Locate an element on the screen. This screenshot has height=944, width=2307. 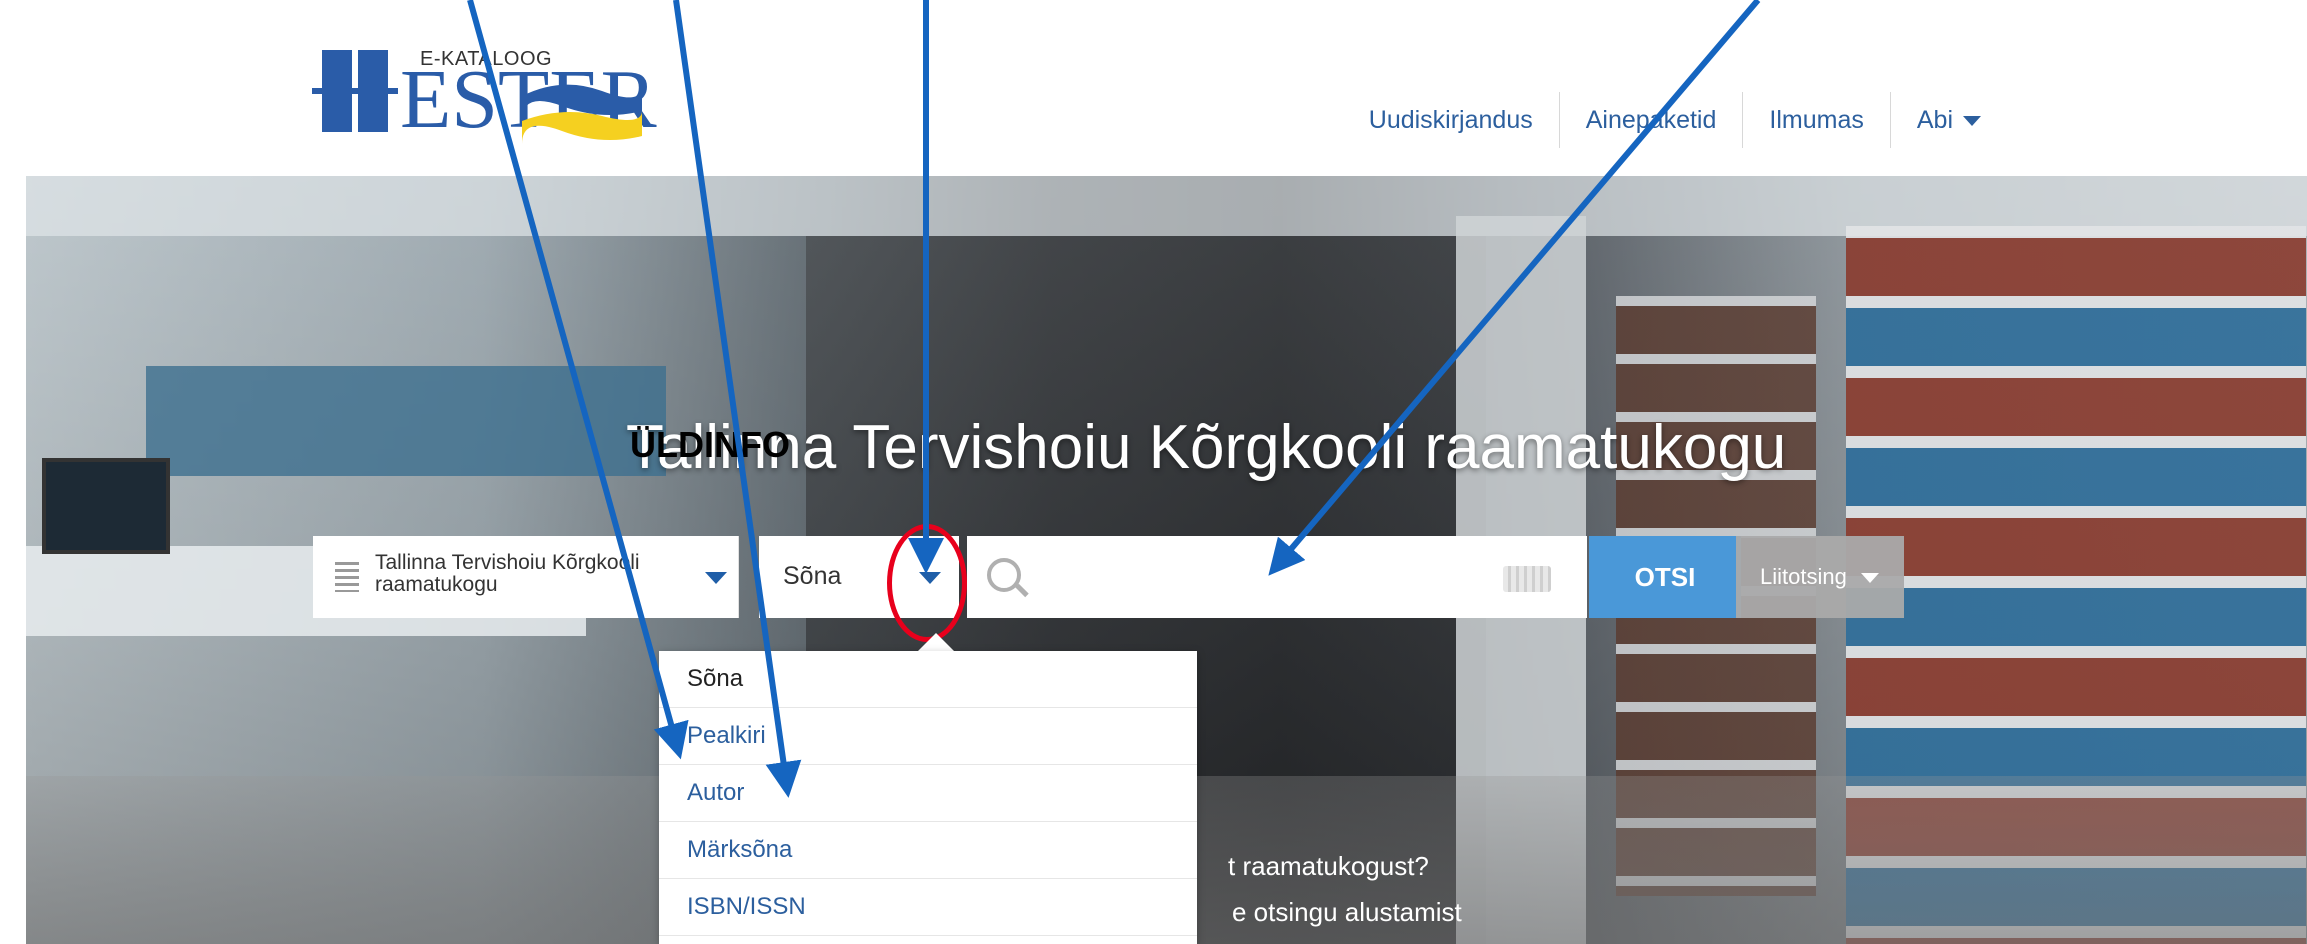
search-input is located at coordinates (1259, 578).